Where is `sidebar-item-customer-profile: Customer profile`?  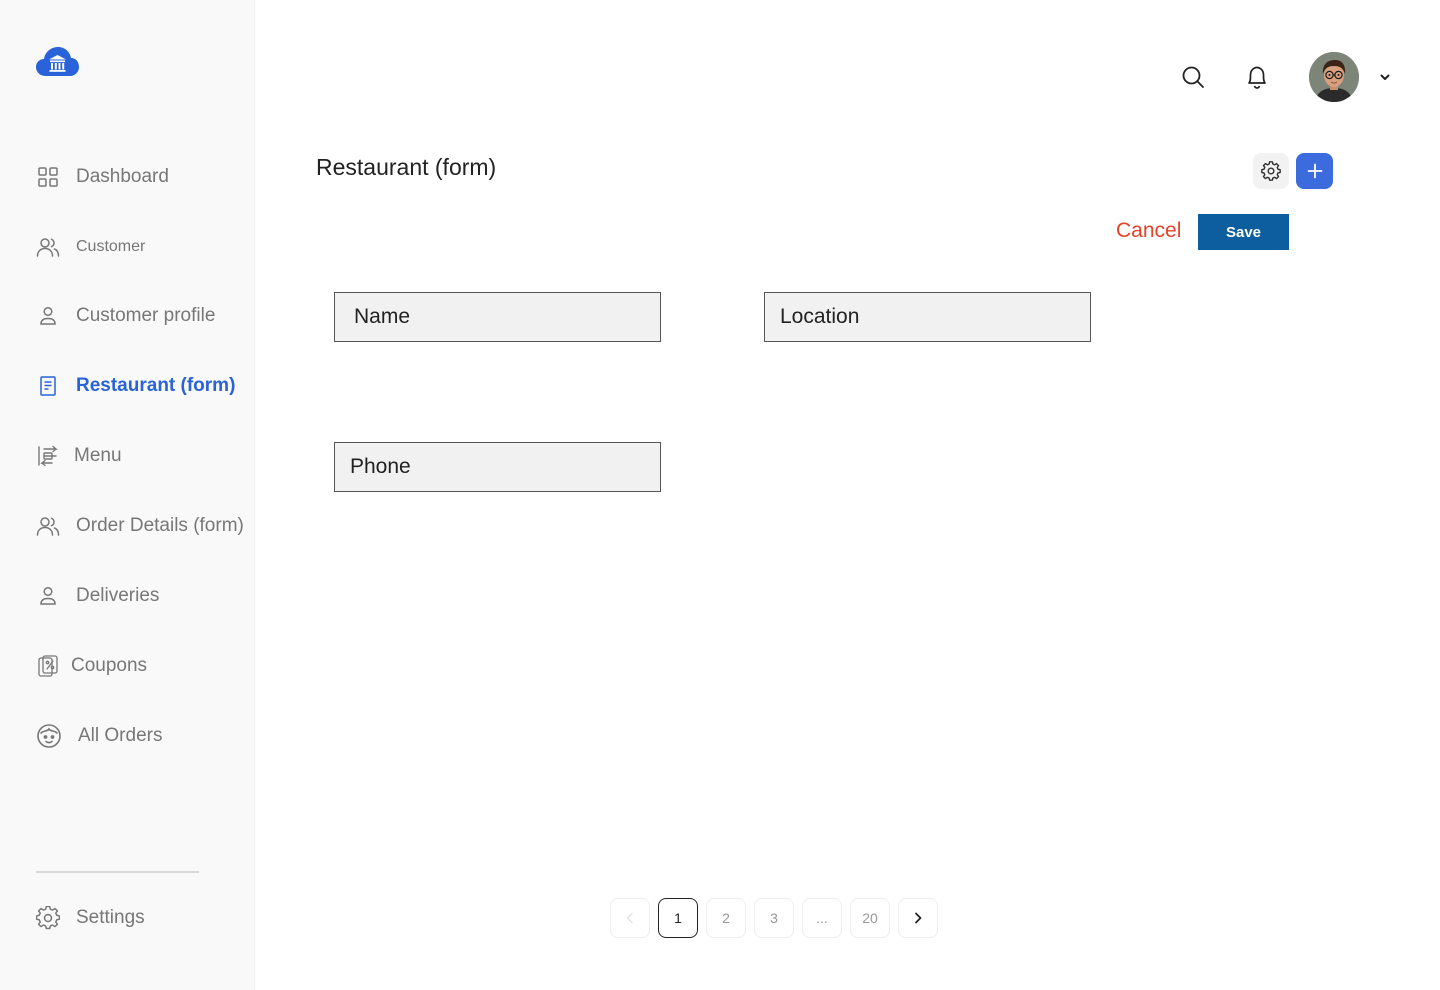
sidebar-item-customer-profile: Customer profile is located at coordinates (125, 316).